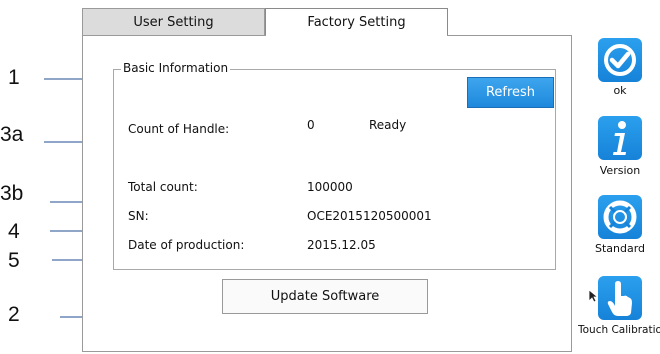 The width and height of the screenshot is (660, 354). What do you see at coordinates (620, 138) in the screenshot?
I see `info-icon` at bounding box center [620, 138].